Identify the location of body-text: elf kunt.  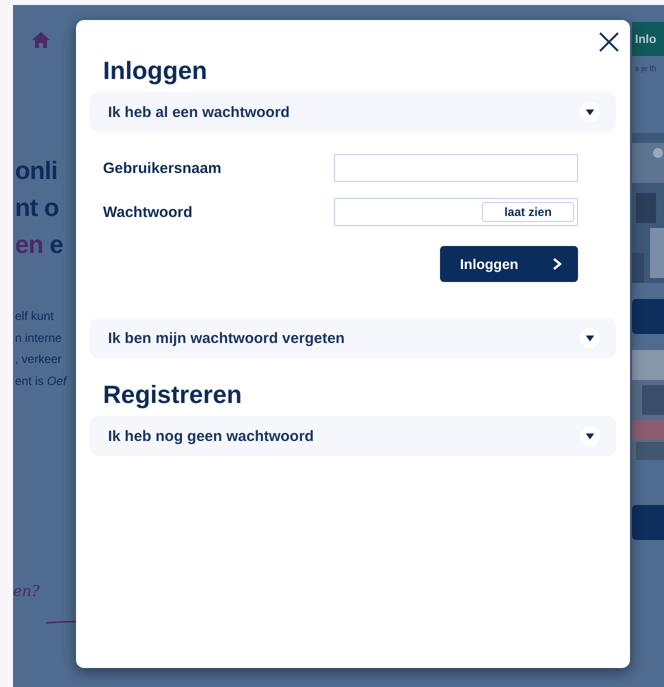
(35, 316).